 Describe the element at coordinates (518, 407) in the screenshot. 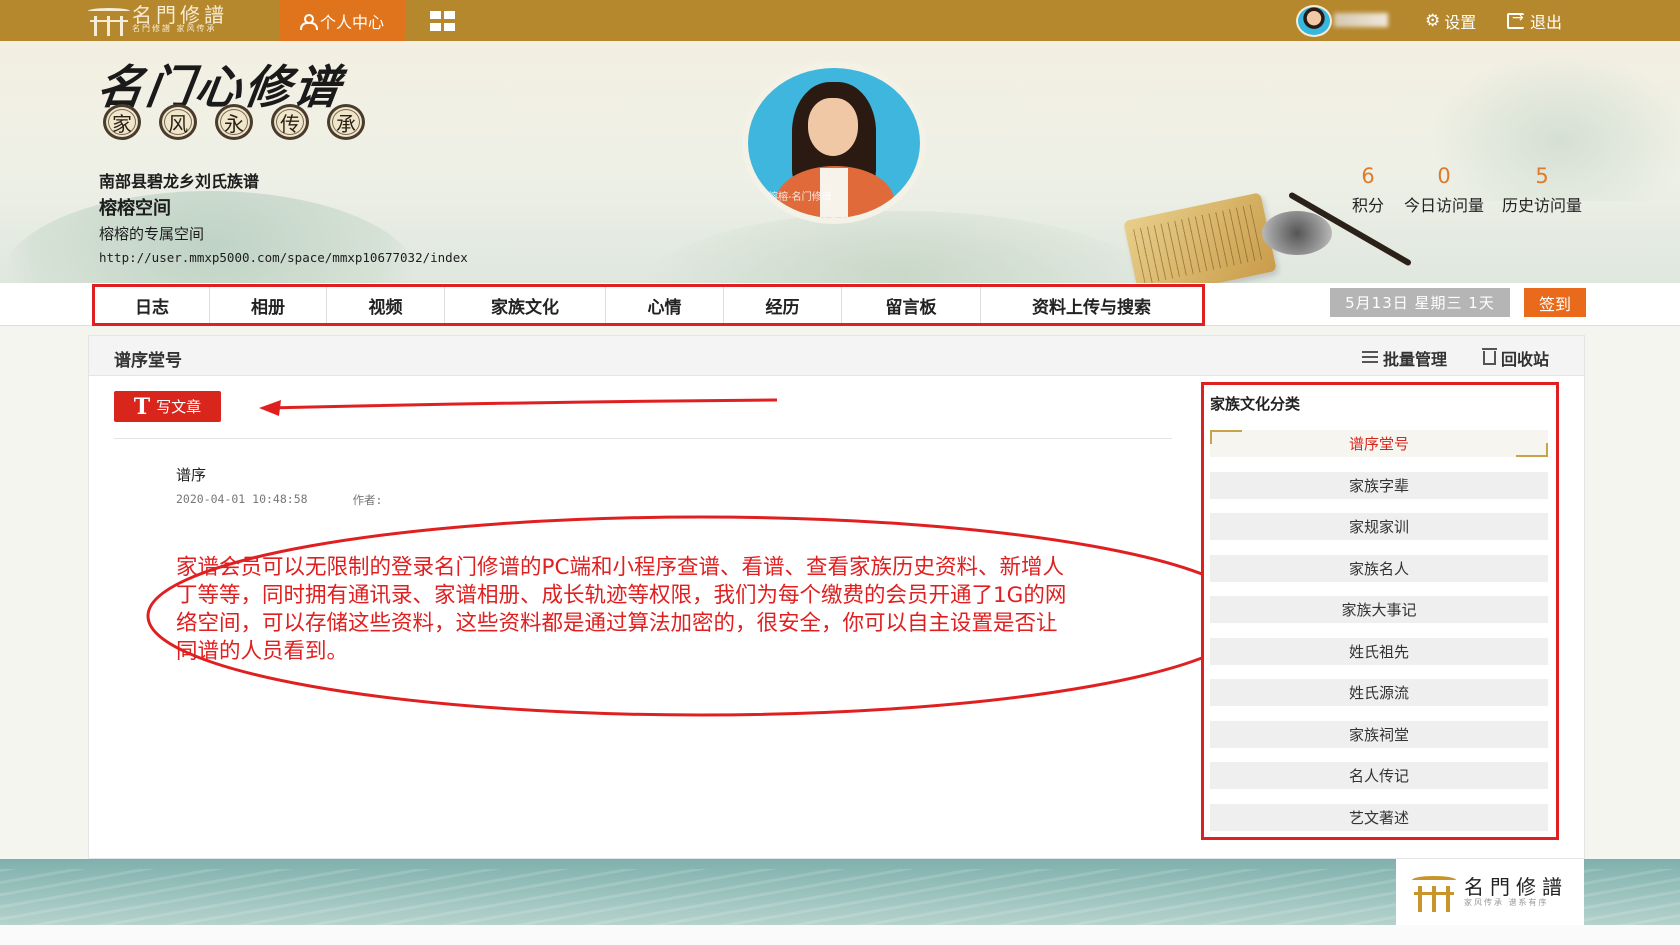

I see `annotation-arrow` at that location.